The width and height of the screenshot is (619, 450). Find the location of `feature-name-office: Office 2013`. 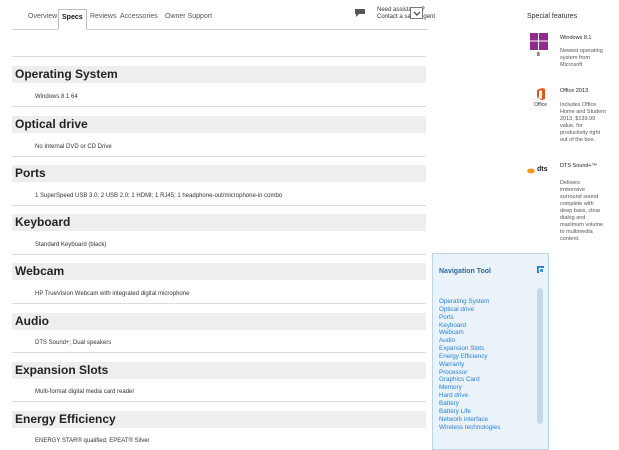

feature-name-office: Office 2013 is located at coordinates (574, 91).